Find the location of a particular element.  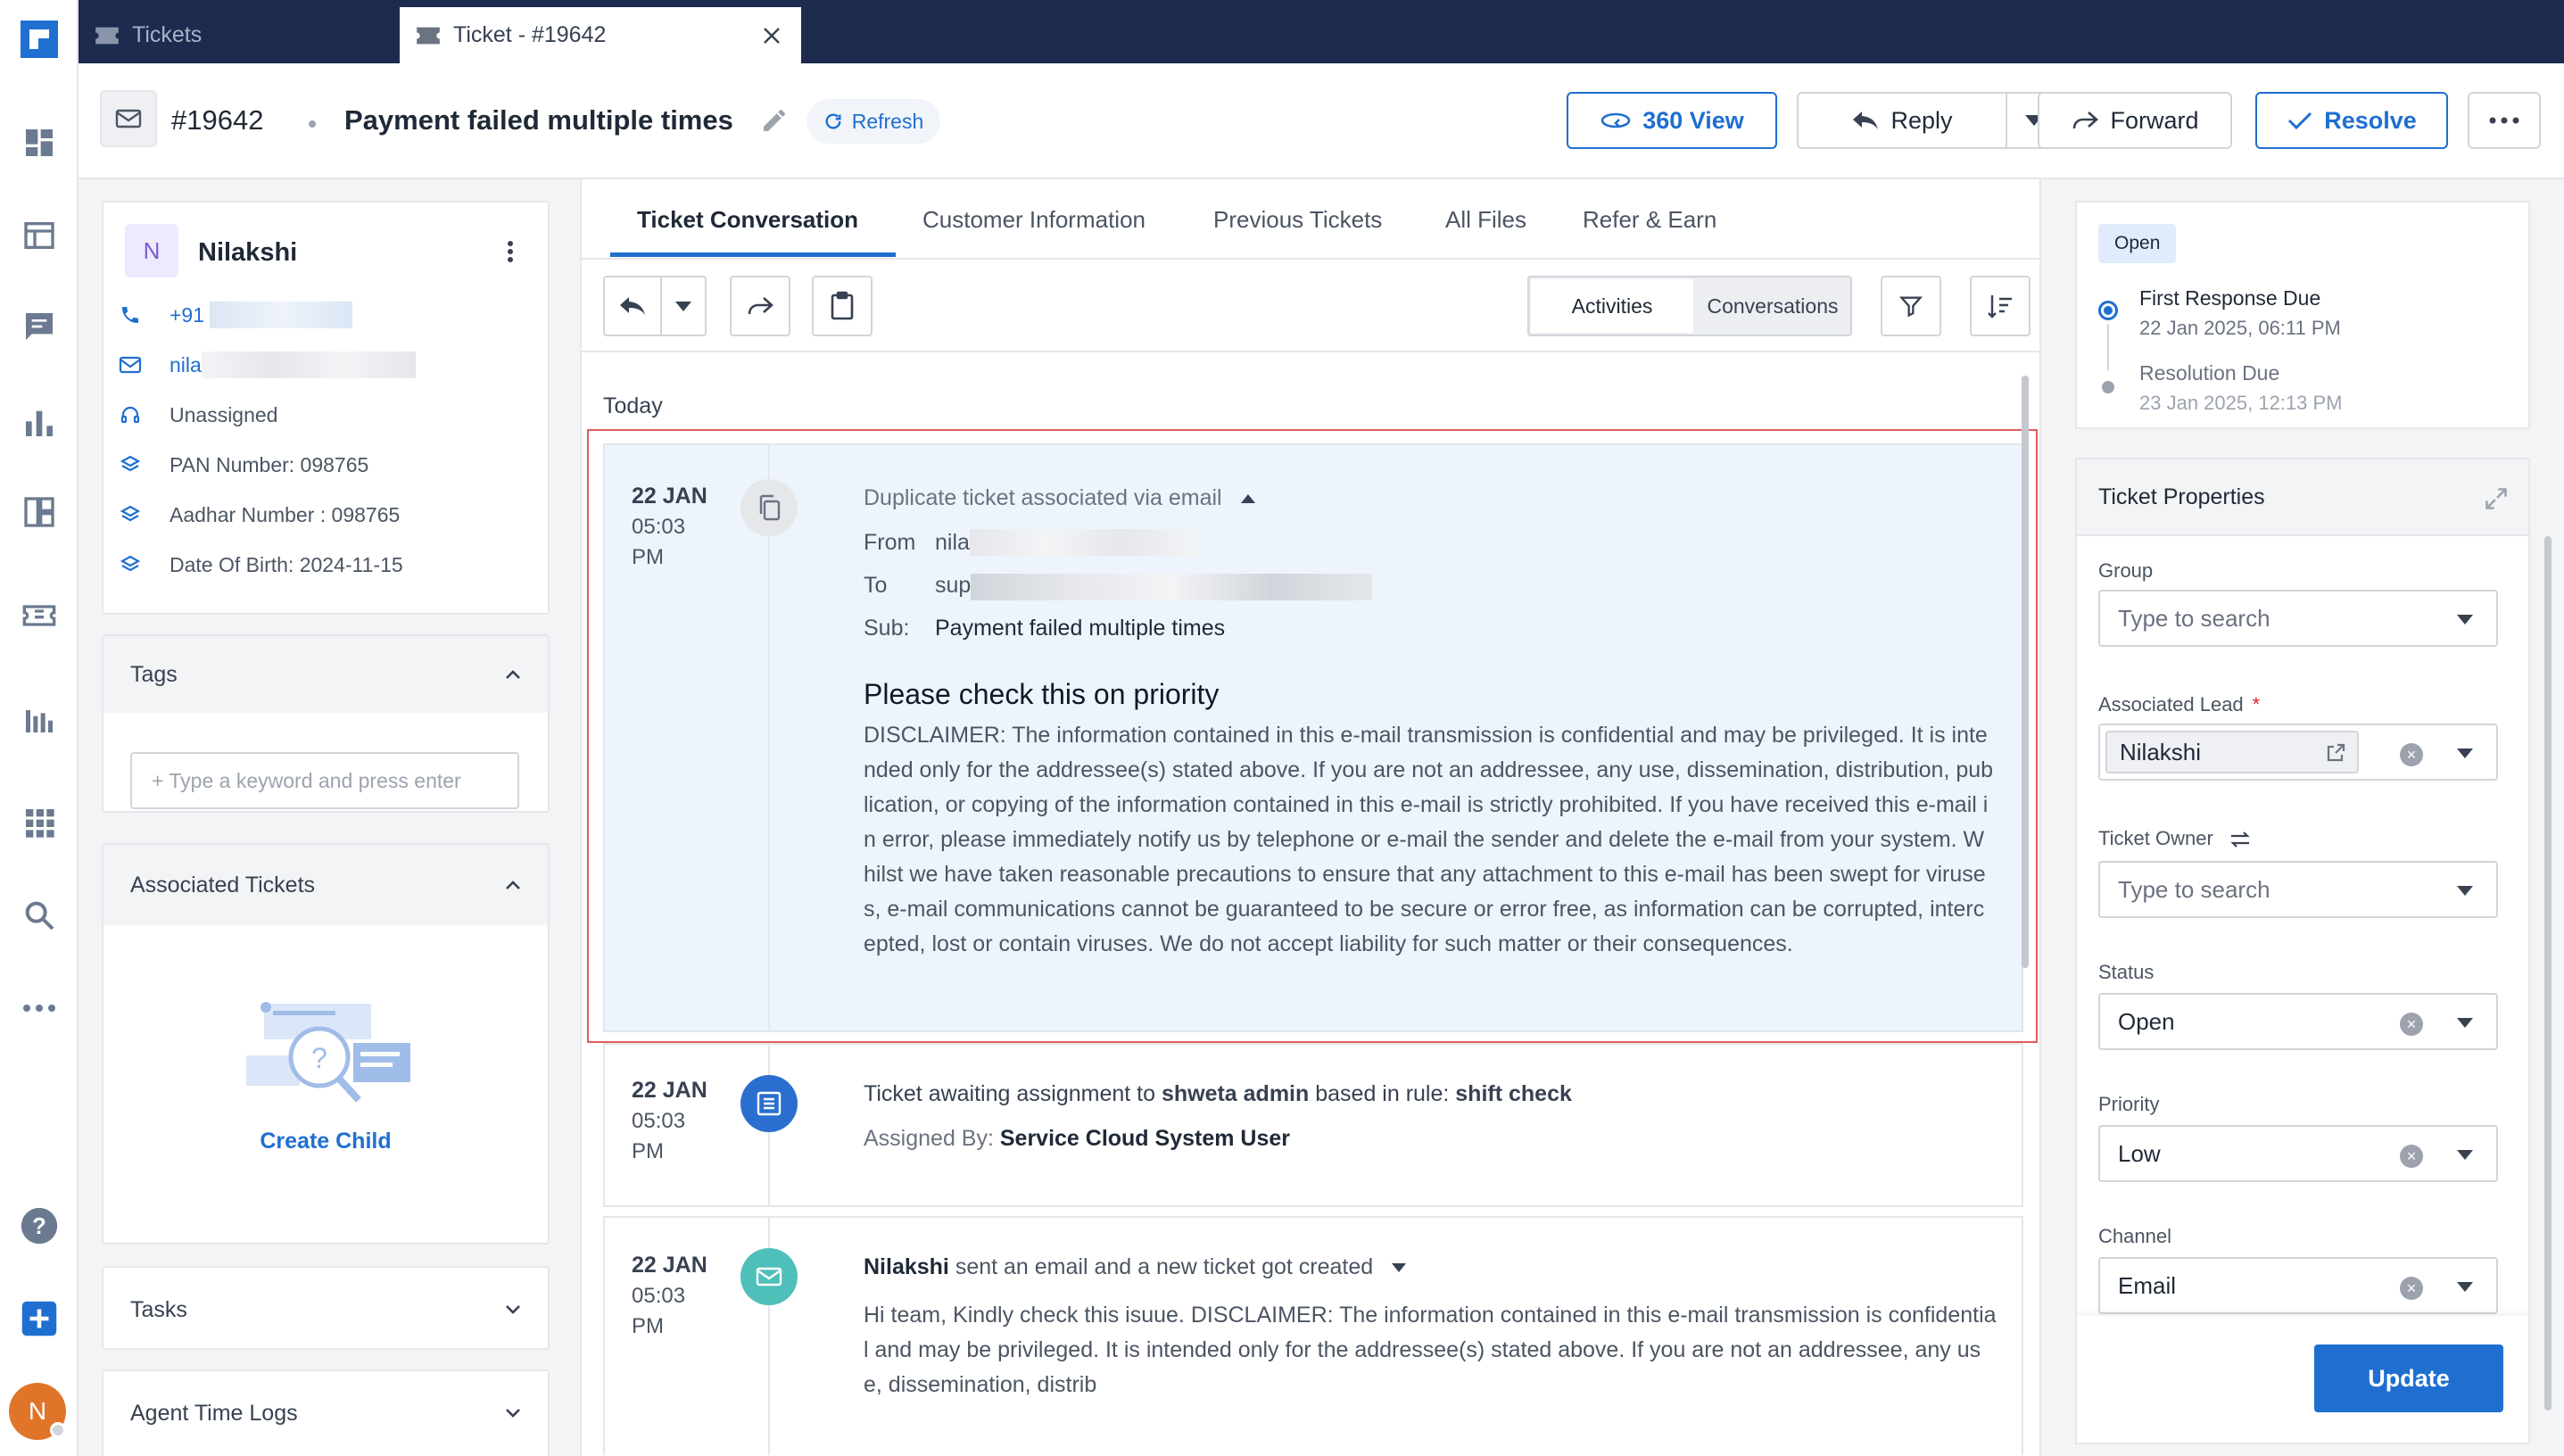

reply-toolbar-dropdown is located at coordinates (683, 306).